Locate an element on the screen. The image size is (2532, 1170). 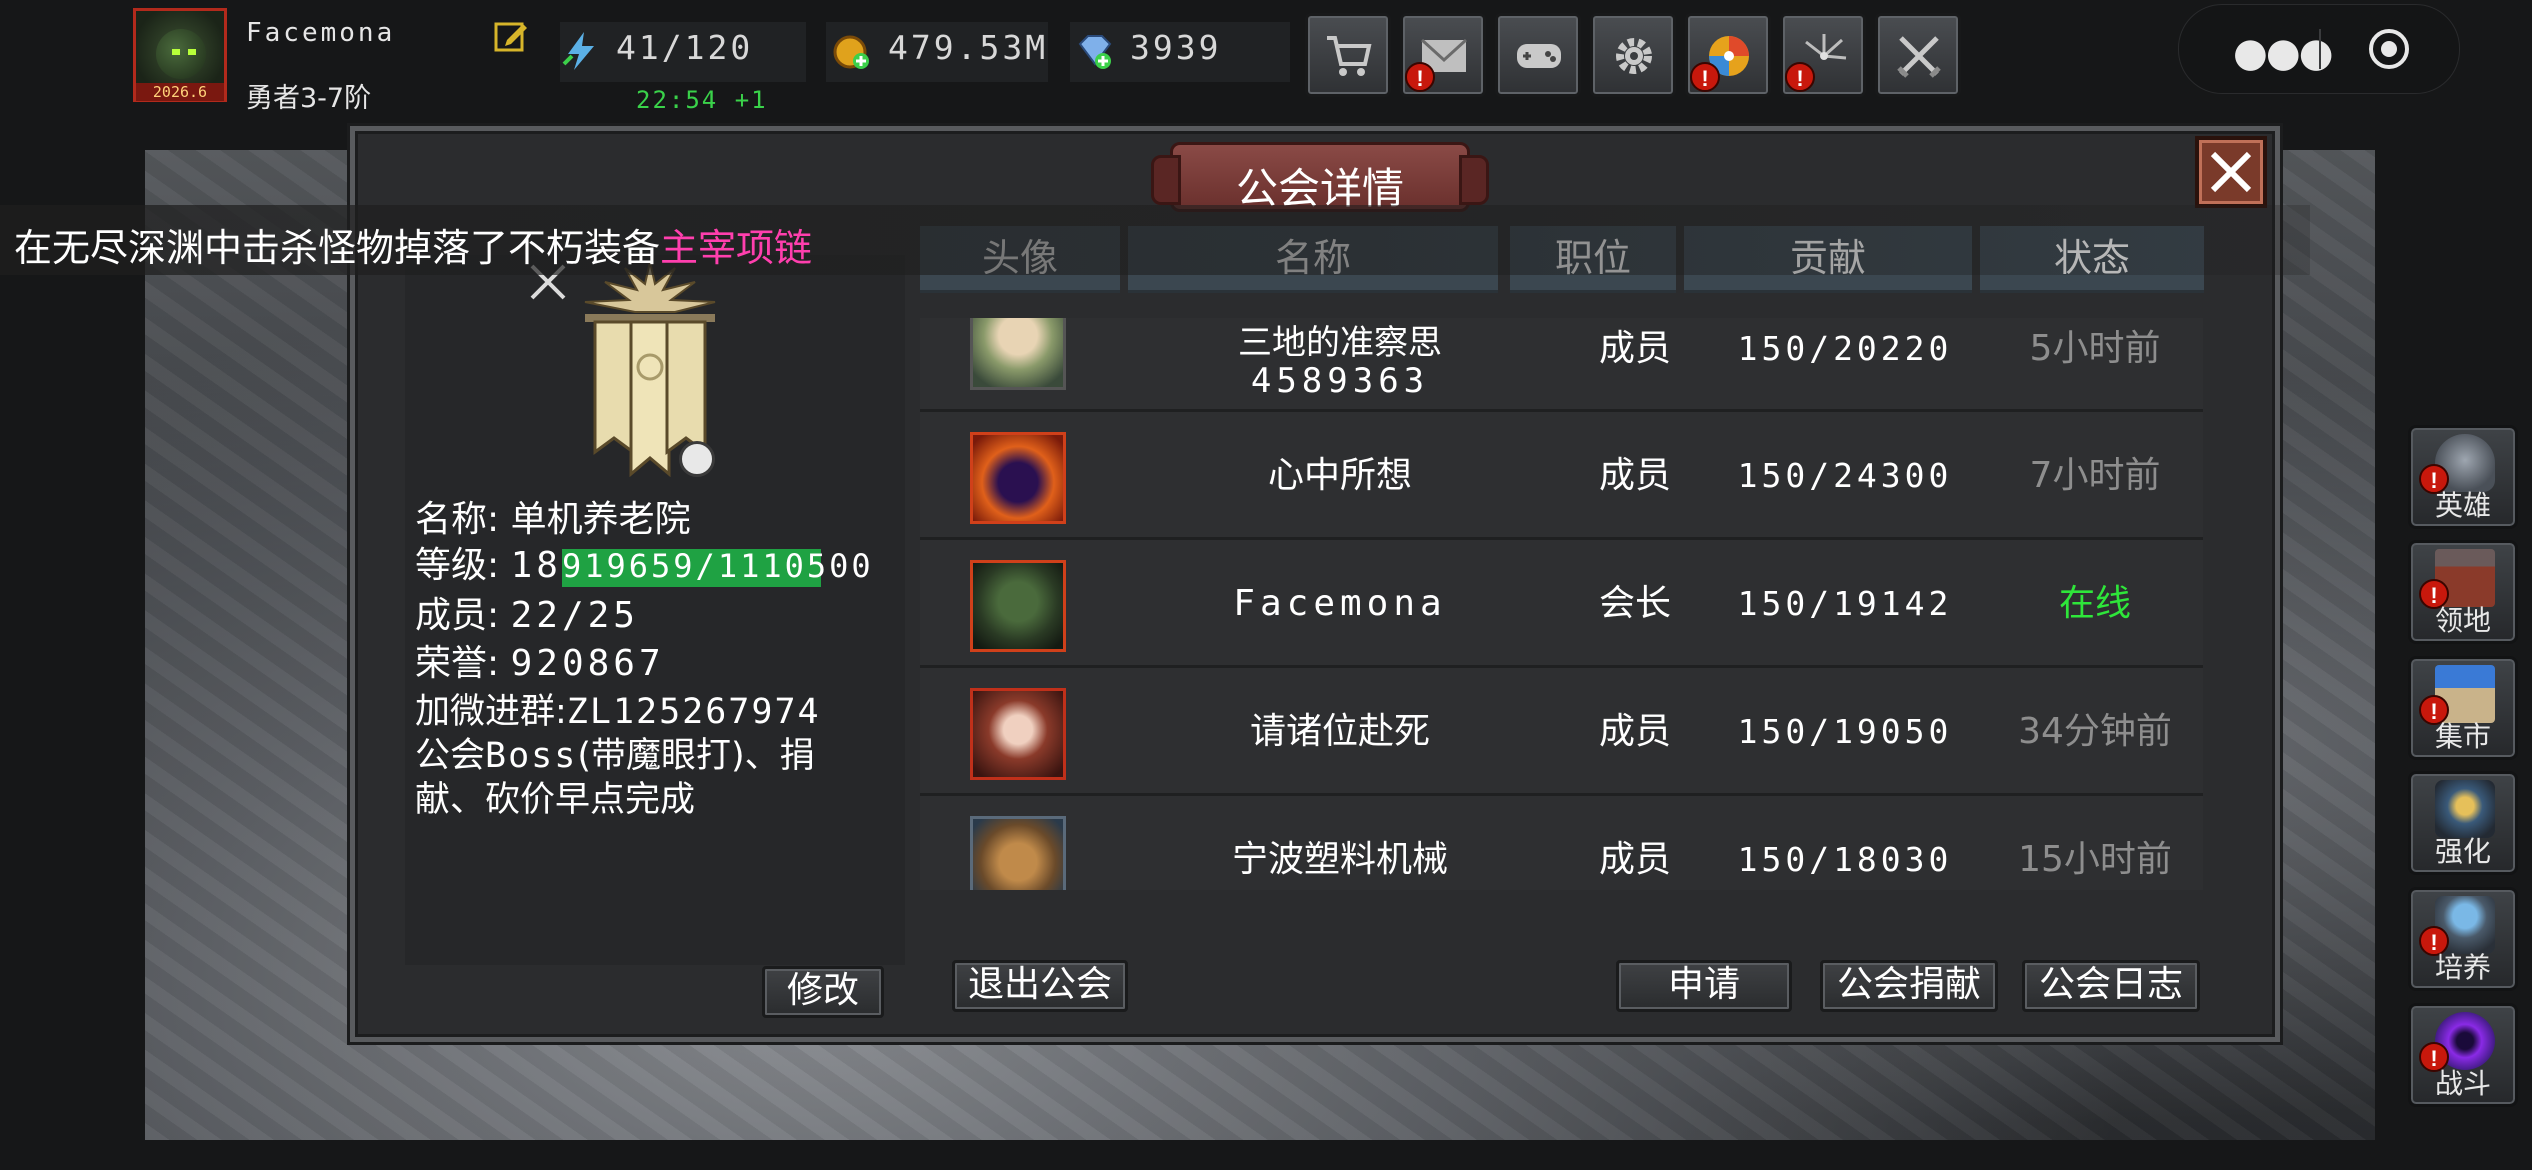
member-row: 心中所想 成员 150/24300 7小时前 is located at coordinates (1561, 476).